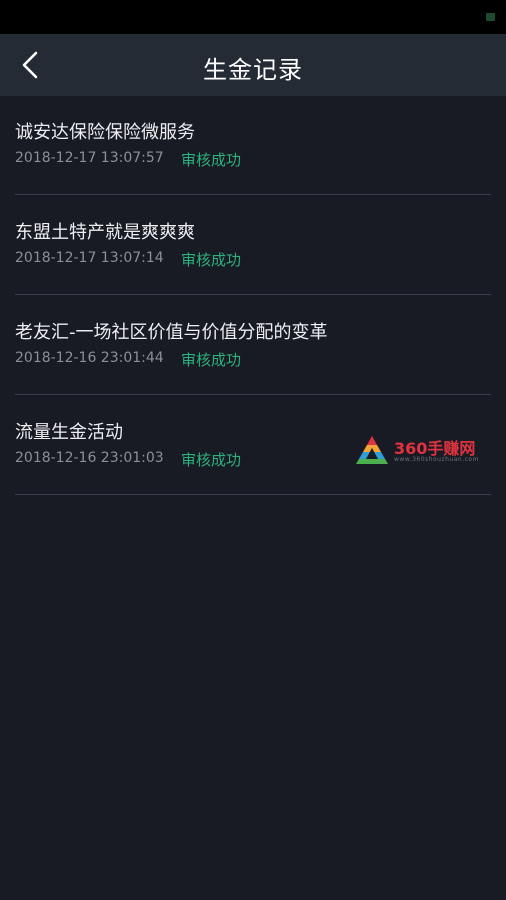  I want to click on list-item: 东盟土特产就是爽爽爽 2018-12-17 13:07:14 审核成功, so click(253, 246).